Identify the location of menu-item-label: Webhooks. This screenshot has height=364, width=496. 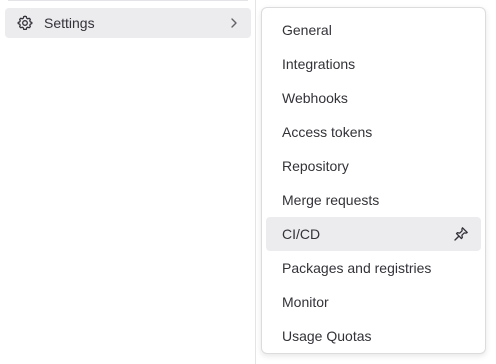
(315, 98).